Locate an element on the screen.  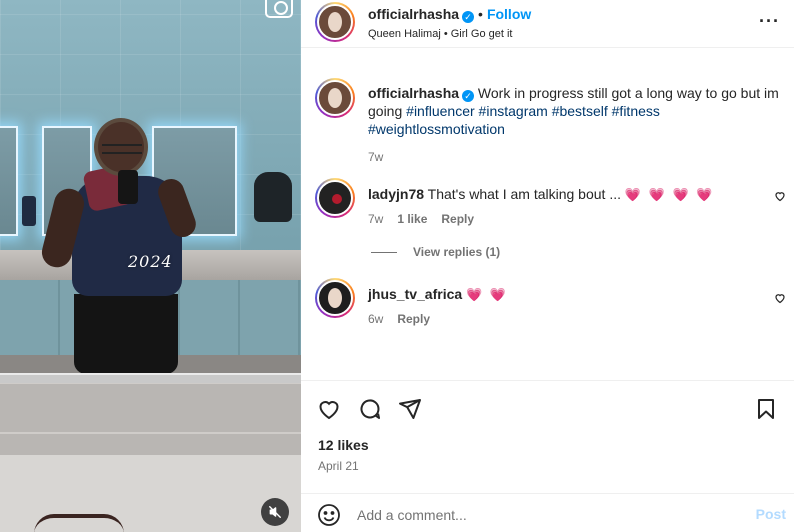
year-overlay-text: 2024 is located at coordinates (150, 261).